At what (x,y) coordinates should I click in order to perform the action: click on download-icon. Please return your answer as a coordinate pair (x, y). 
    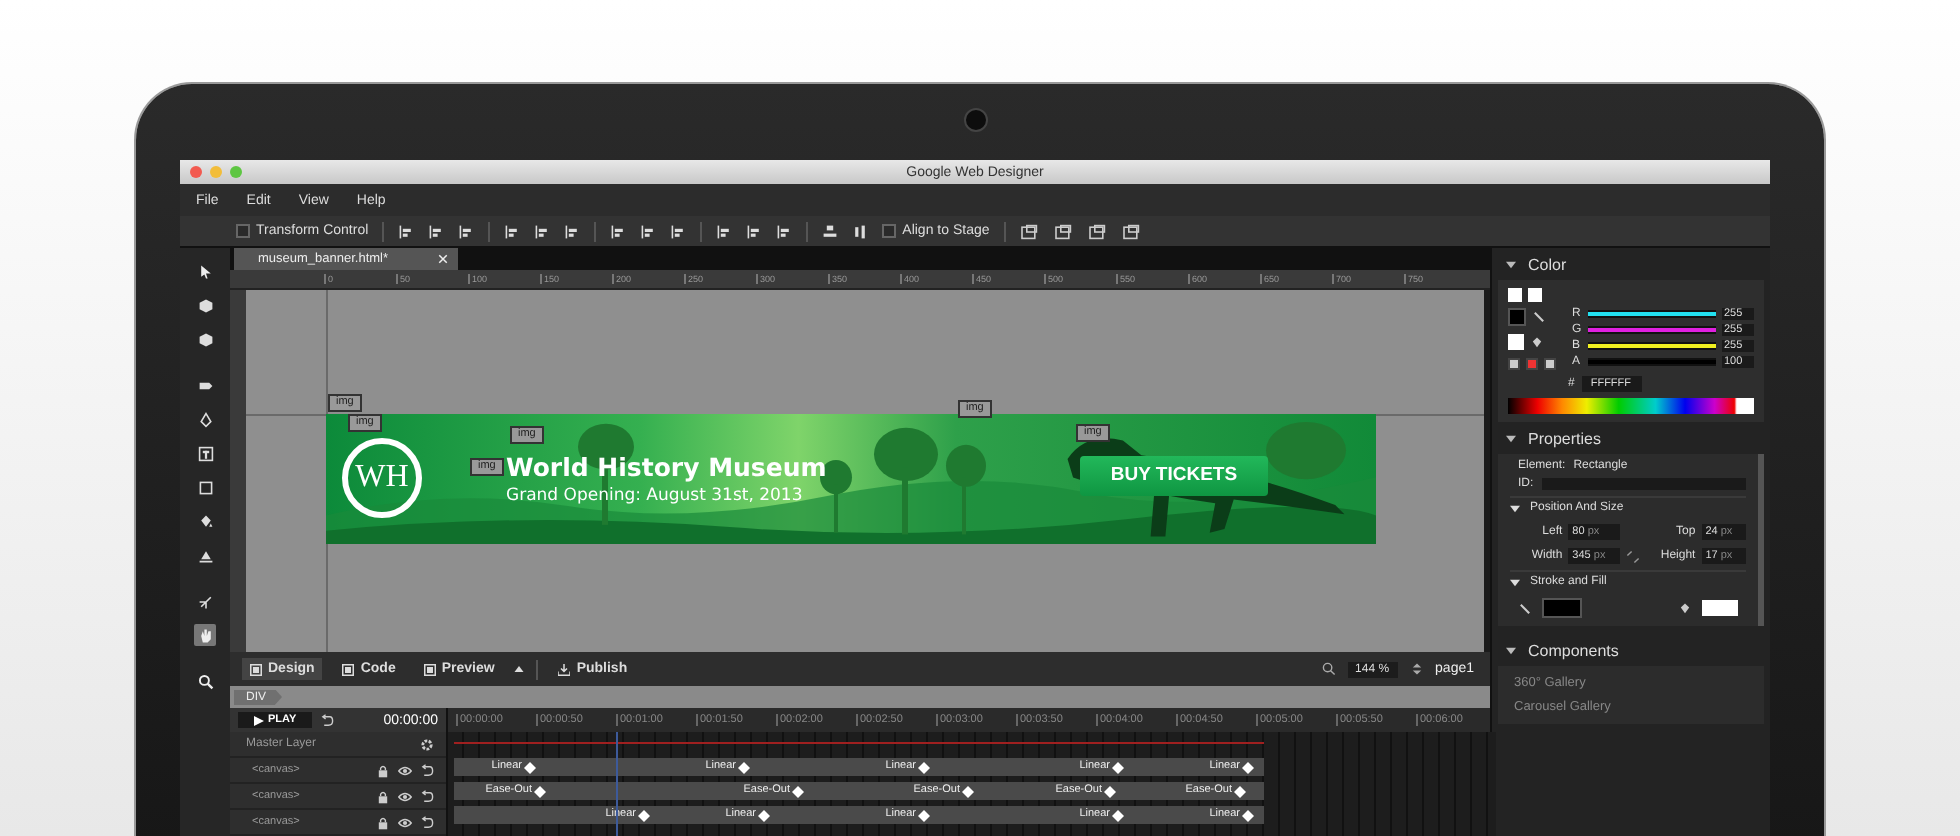
    Looking at the image, I should click on (564, 669).